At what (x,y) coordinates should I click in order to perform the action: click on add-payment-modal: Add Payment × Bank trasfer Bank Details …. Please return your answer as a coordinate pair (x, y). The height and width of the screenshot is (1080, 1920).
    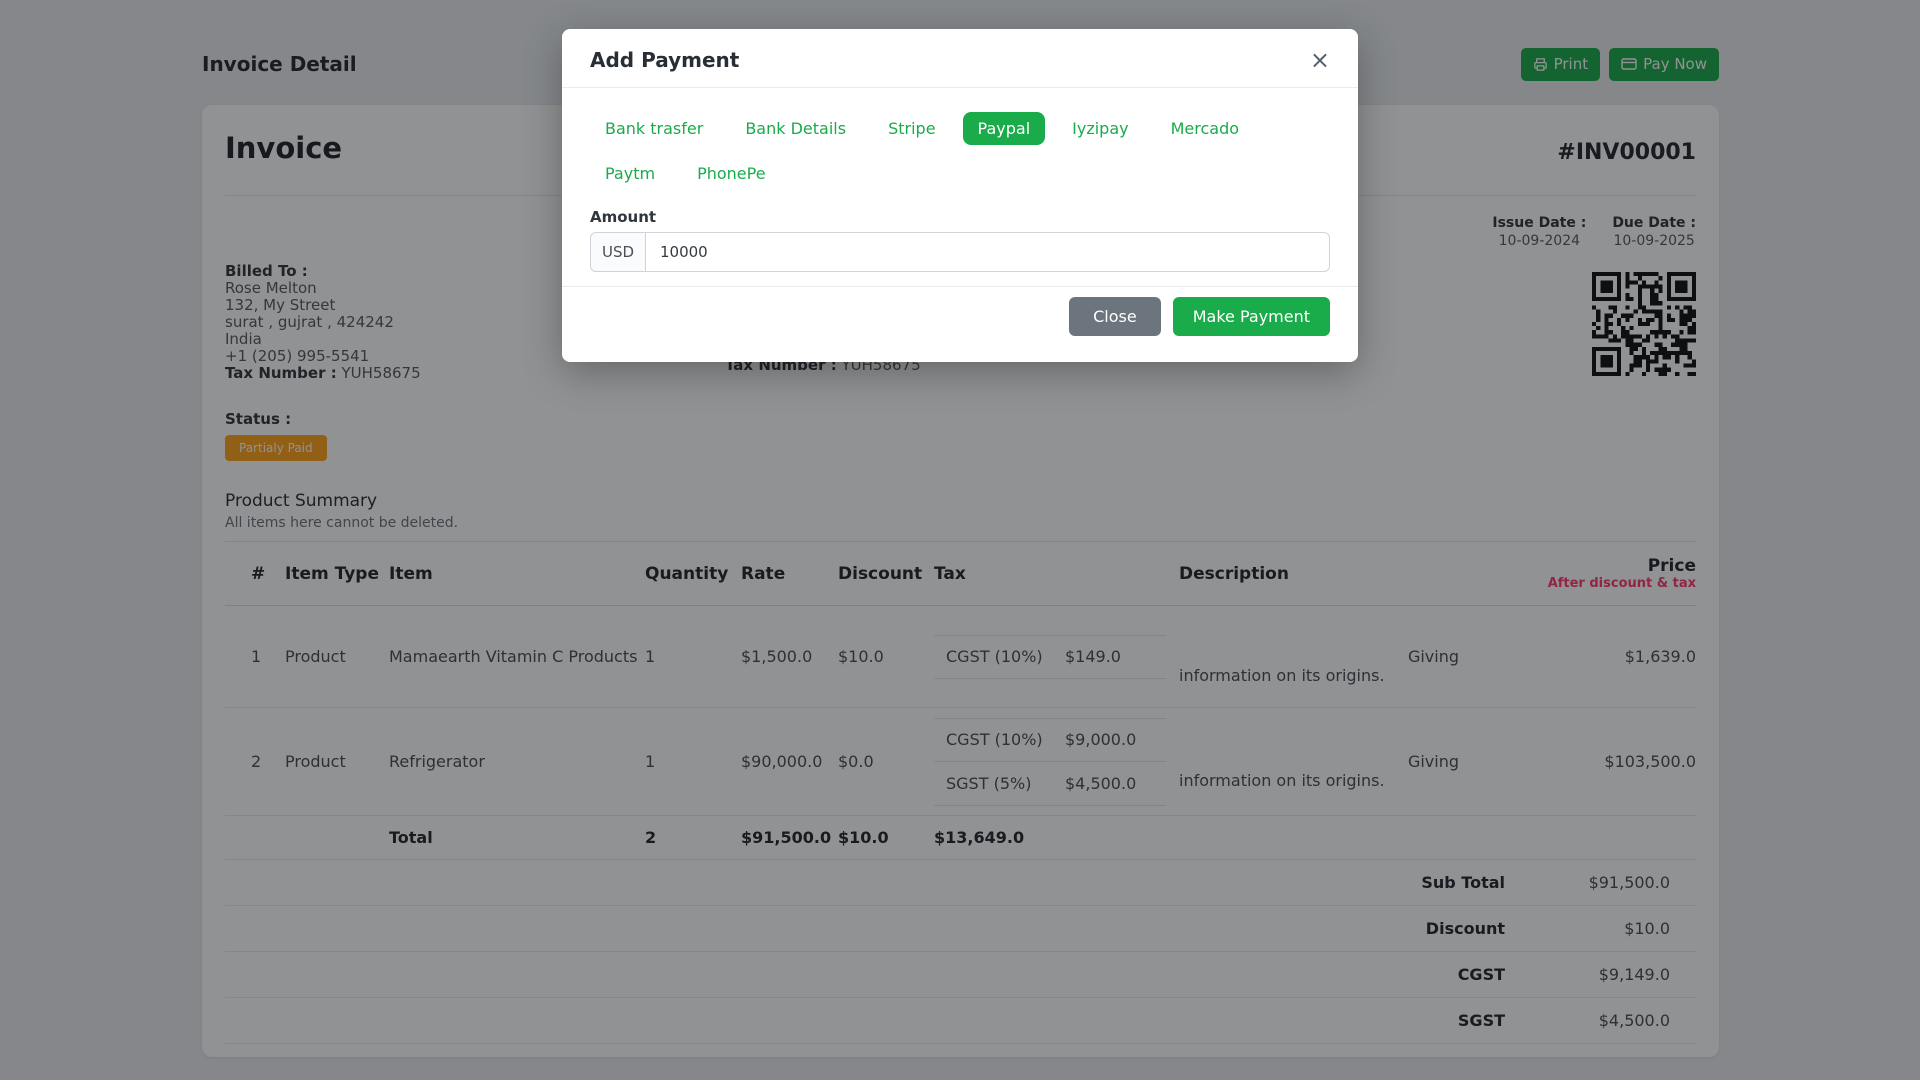
    Looking at the image, I should click on (960, 195).